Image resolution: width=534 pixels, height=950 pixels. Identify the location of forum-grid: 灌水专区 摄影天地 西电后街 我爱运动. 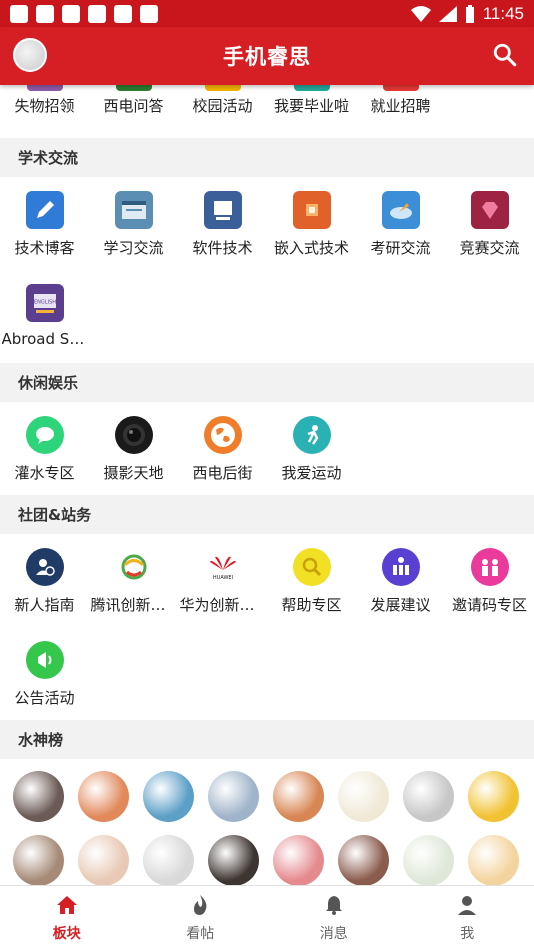
(267, 448).